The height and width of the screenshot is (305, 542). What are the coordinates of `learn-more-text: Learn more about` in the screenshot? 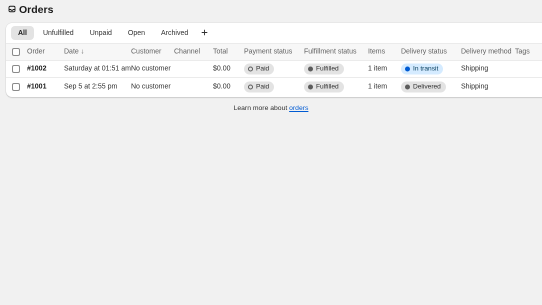 It's located at (261, 108).